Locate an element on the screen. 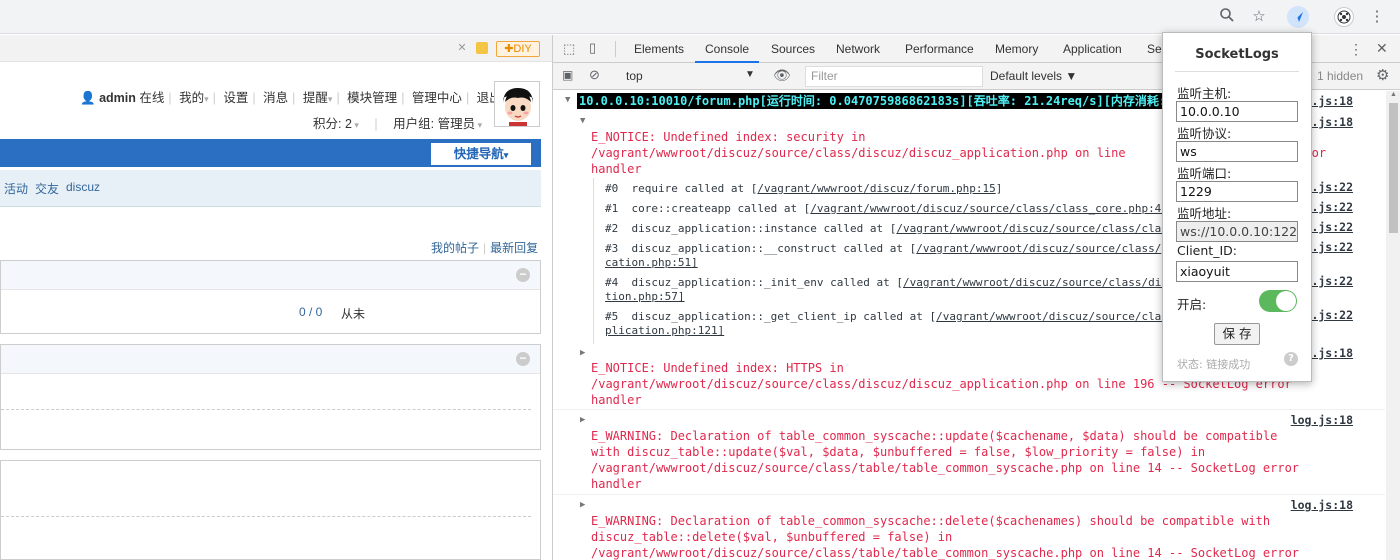  stack-path-link: /vagrant/wwwroot/discuz/source/class/ is located at coordinates (1038, 248).